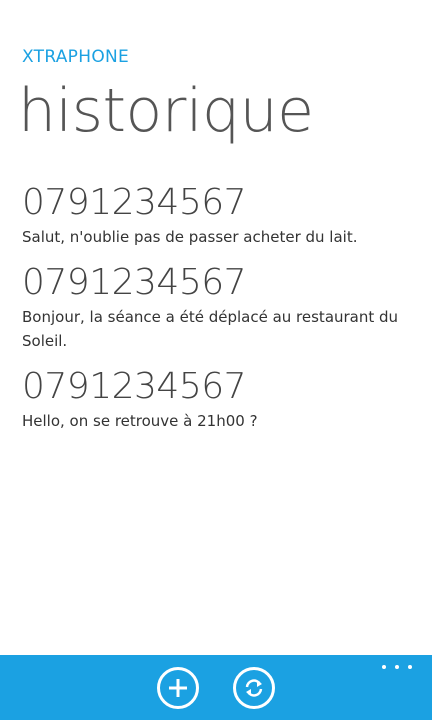 The width and height of the screenshot is (432, 720). What do you see at coordinates (166, 111) in the screenshot?
I see `page-title: historique` at bounding box center [166, 111].